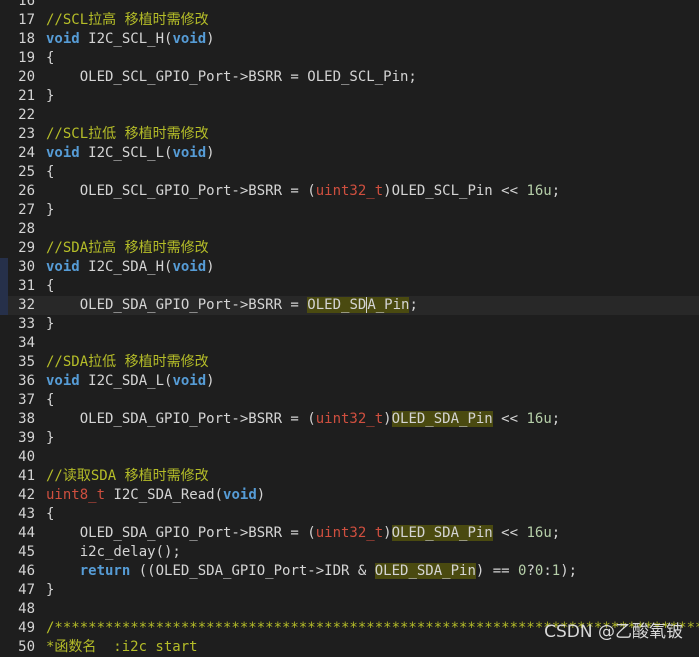 Image resolution: width=699 pixels, height=657 pixels. Describe the element at coordinates (113, 552) in the screenshot. I see `line-code: i2c_delay();` at that location.